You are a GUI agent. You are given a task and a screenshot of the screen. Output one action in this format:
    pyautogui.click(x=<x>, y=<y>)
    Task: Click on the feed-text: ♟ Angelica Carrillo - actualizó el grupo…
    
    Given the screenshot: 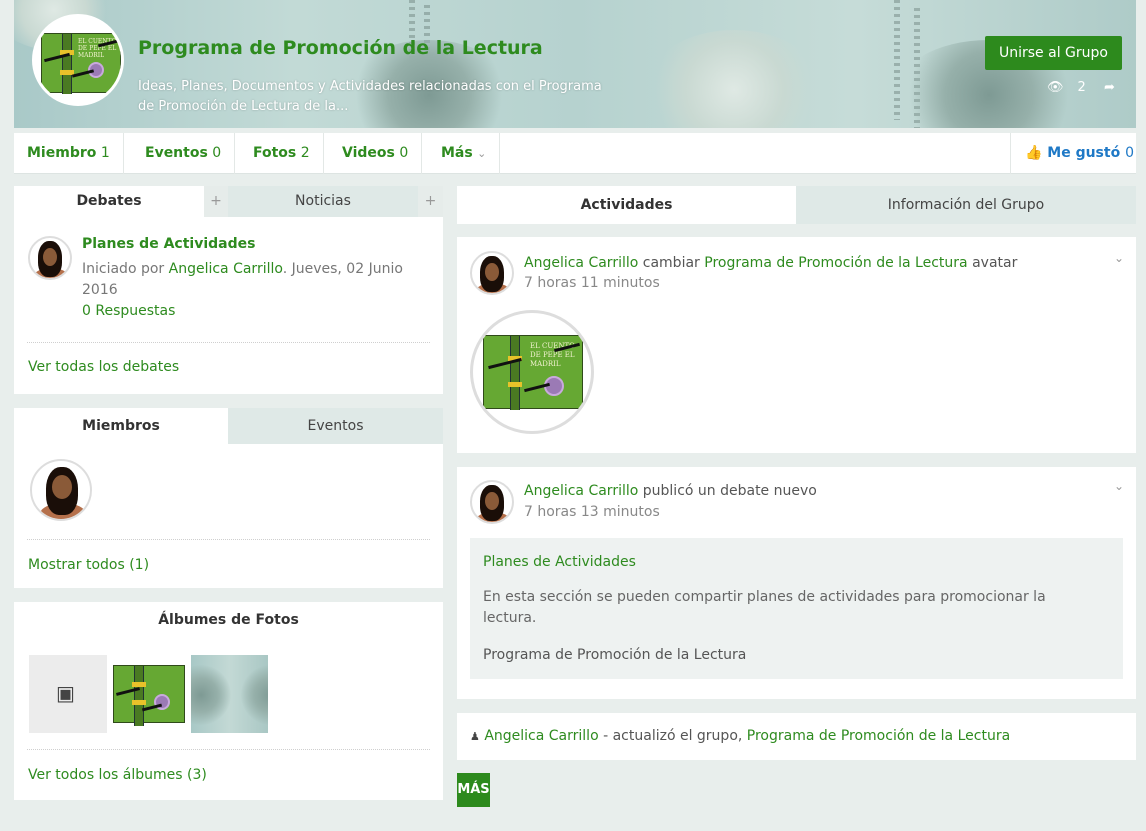 What is the action you would take?
    pyautogui.click(x=740, y=736)
    